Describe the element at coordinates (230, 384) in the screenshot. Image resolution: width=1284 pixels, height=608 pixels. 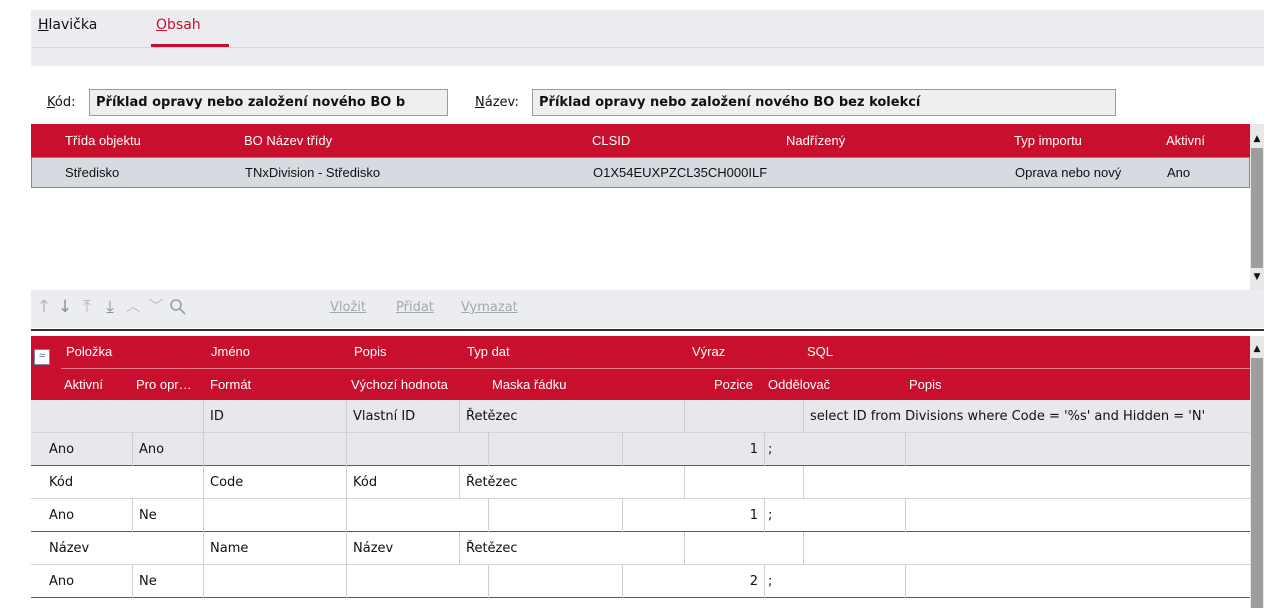
I see `col-format: Formát` at that location.